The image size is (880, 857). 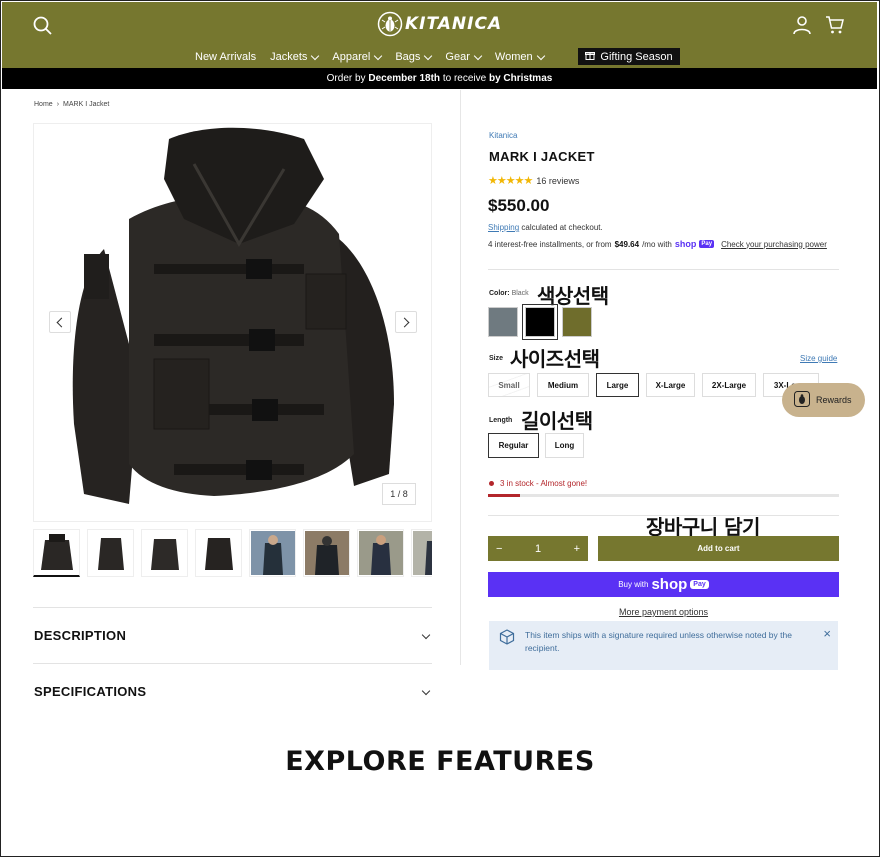 What do you see at coordinates (835, 25) in the screenshot?
I see `cart-icon` at bounding box center [835, 25].